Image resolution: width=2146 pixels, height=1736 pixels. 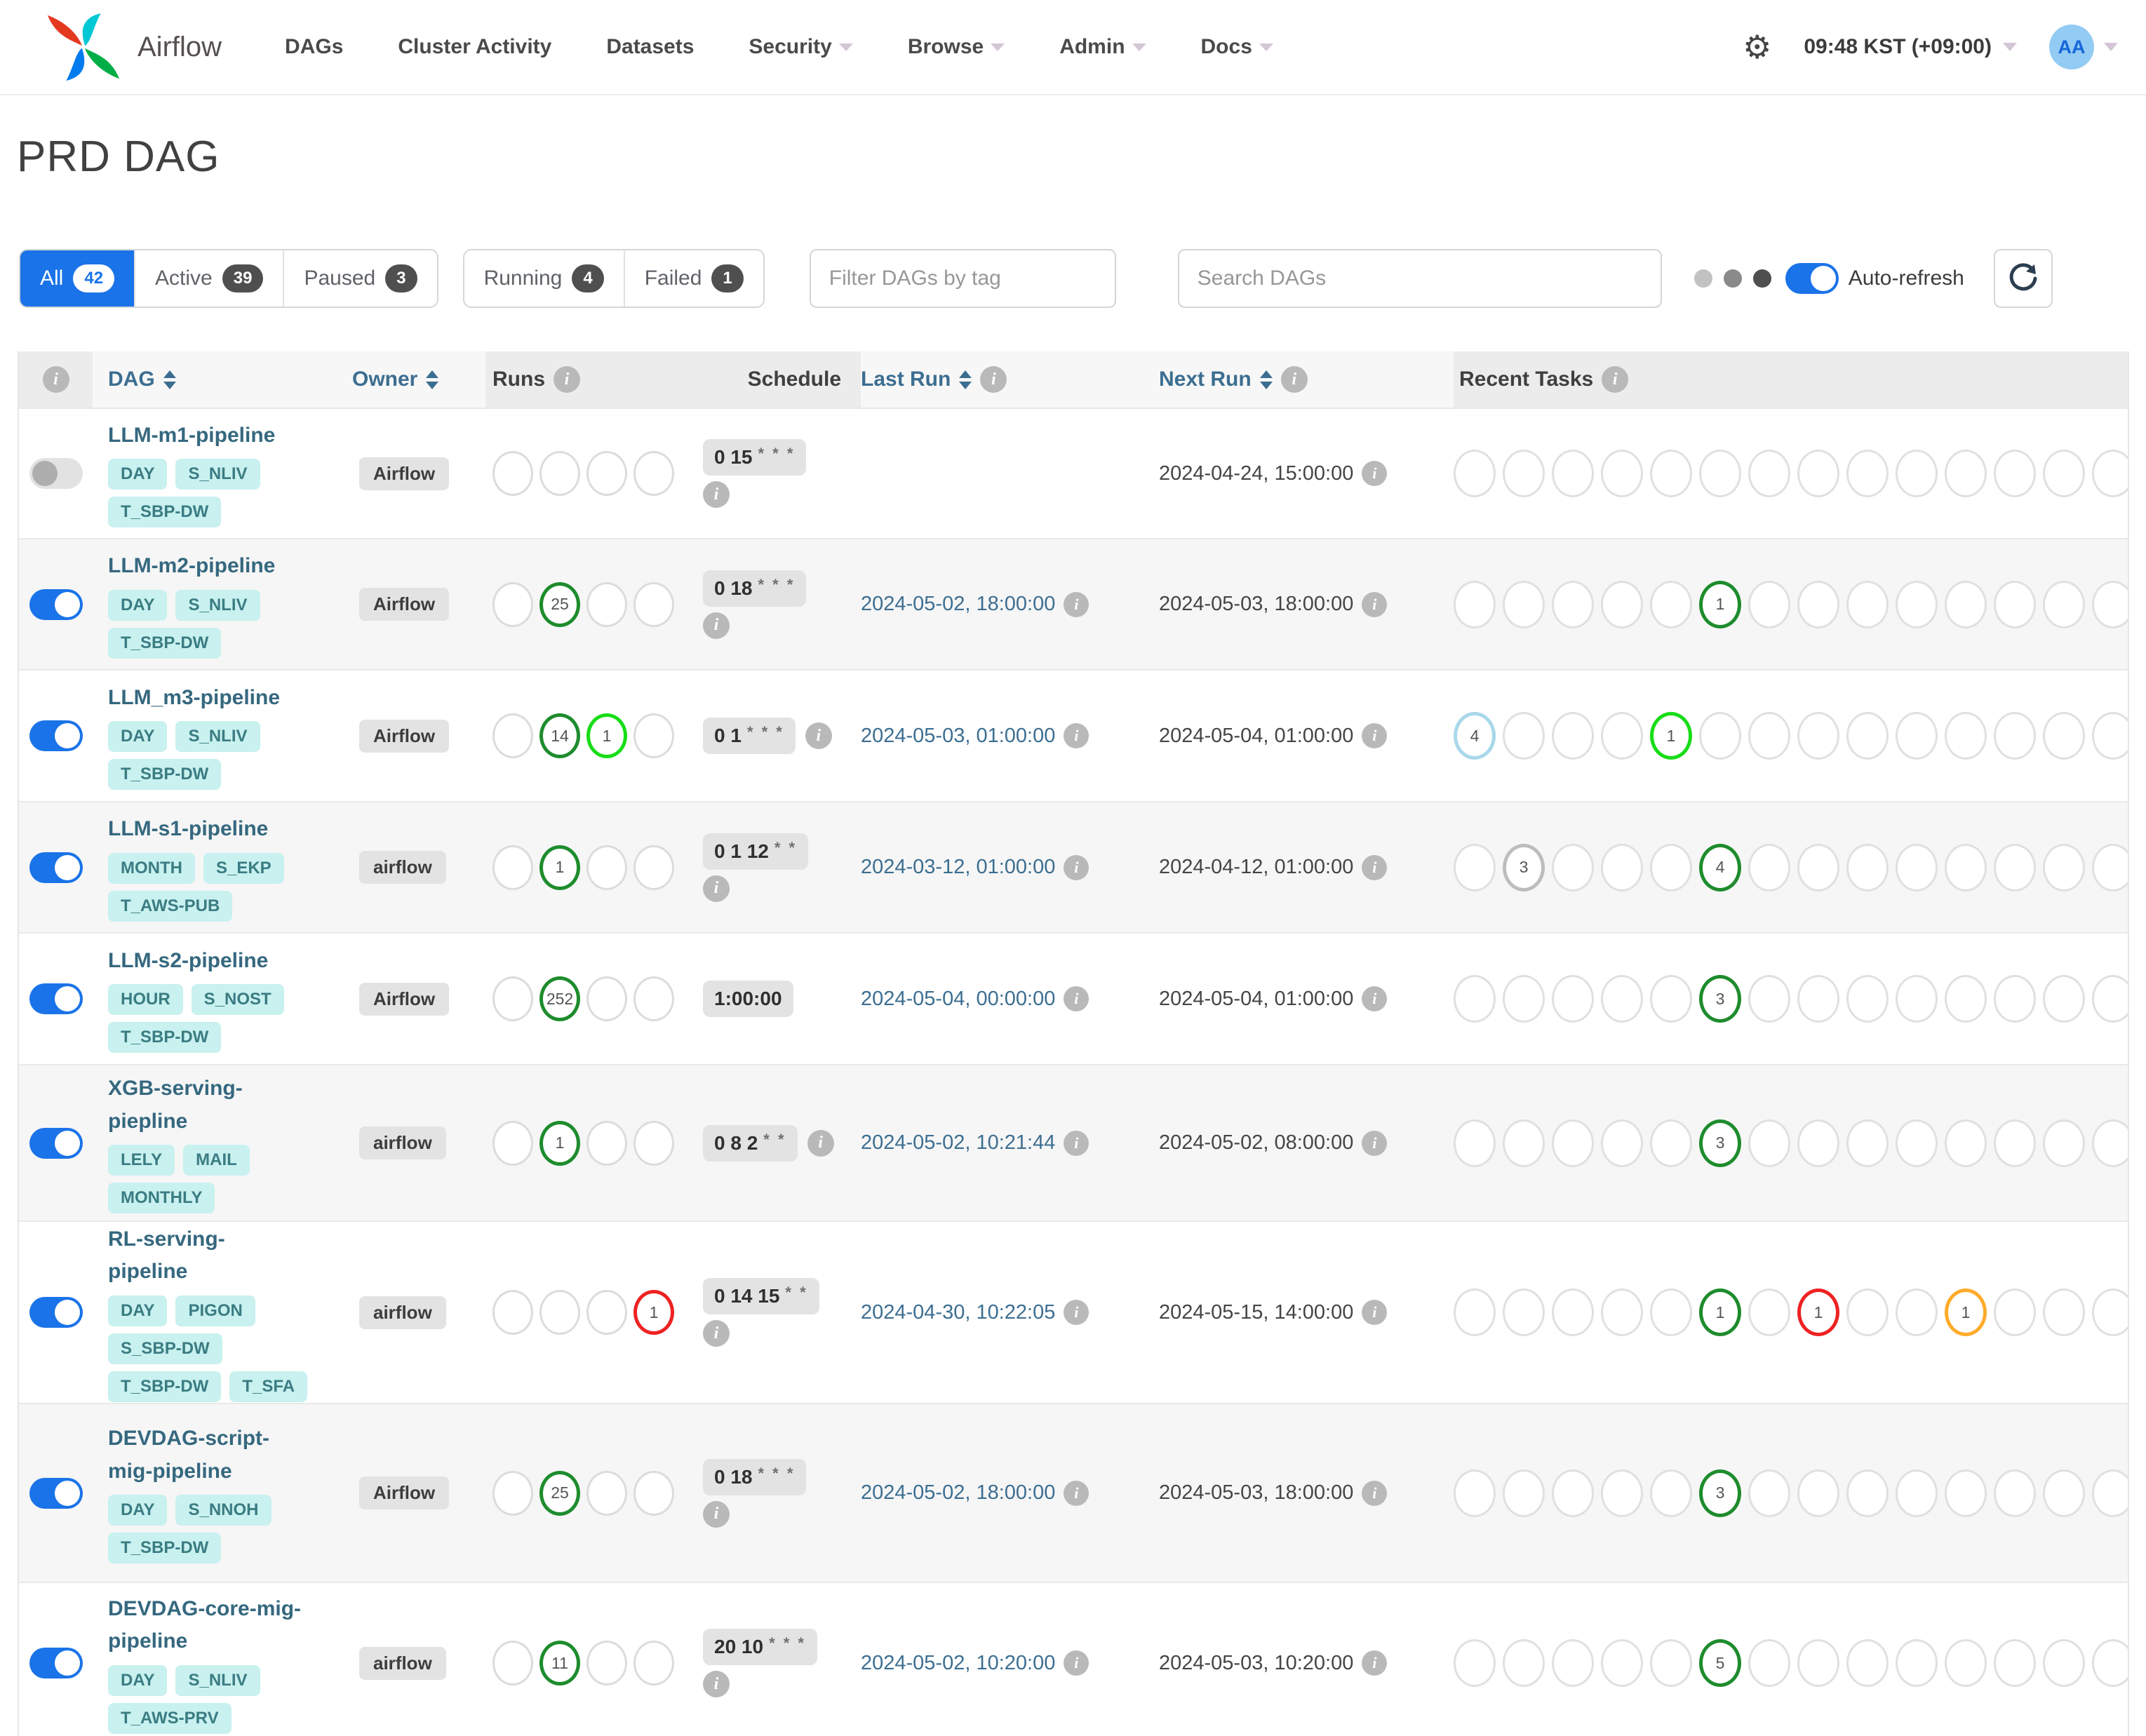 What do you see at coordinates (475, 47) in the screenshot?
I see `nav-item-cluster-activity: Cluster Activity` at bounding box center [475, 47].